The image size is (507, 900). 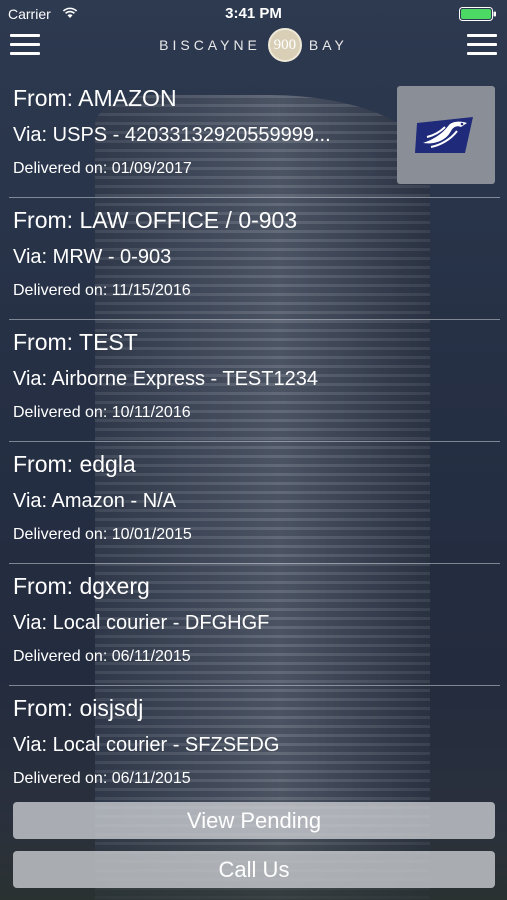 What do you see at coordinates (102, 534) in the screenshot?
I see `package-delivered-date: Delivered on: 10/01/2015` at bounding box center [102, 534].